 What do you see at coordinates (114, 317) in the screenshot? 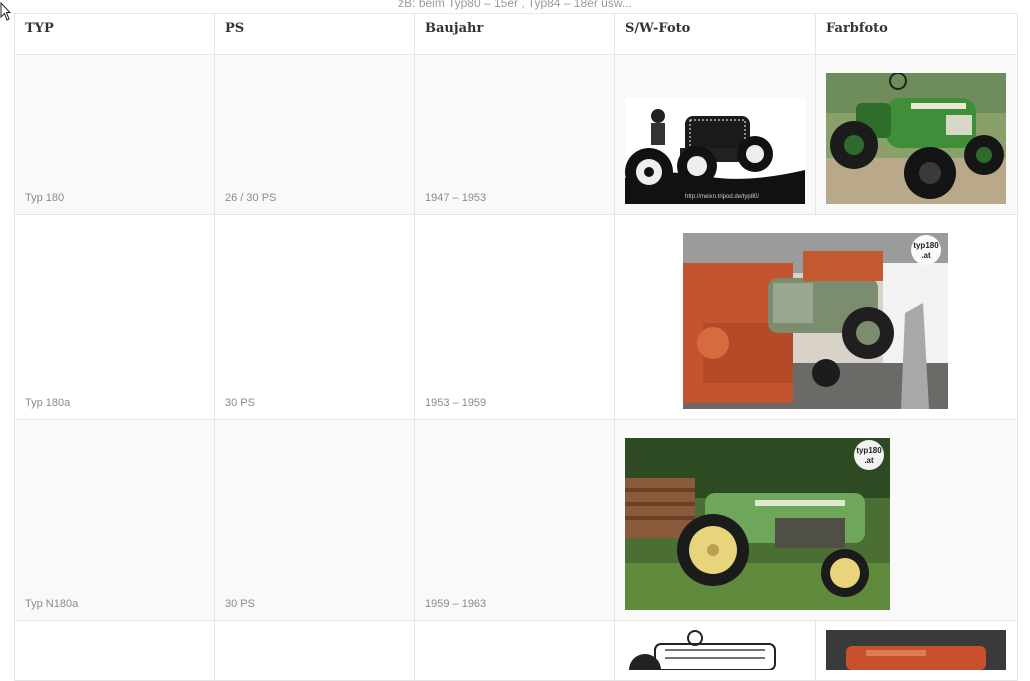
I see `cell-typ: Typ 180a` at bounding box center [114, 317].